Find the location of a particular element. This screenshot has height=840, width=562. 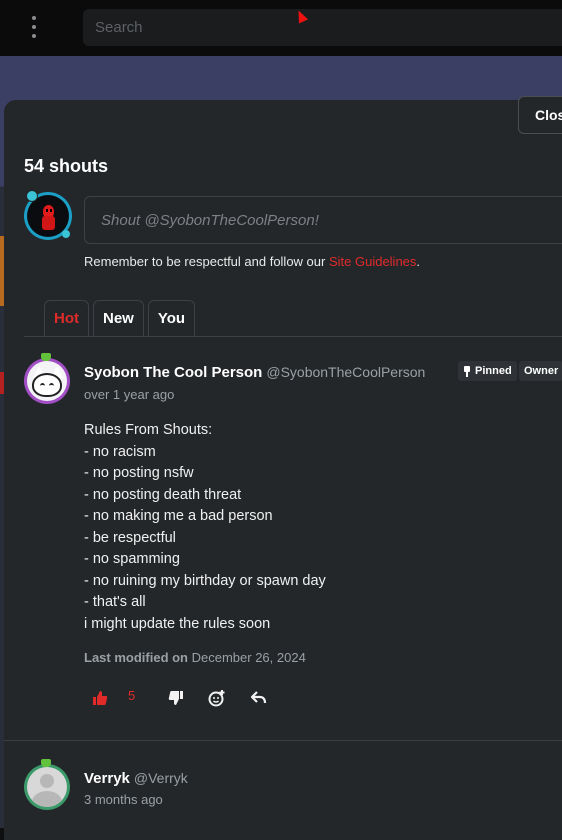

kebab-menu-icon is located at coordinates (34, 27).